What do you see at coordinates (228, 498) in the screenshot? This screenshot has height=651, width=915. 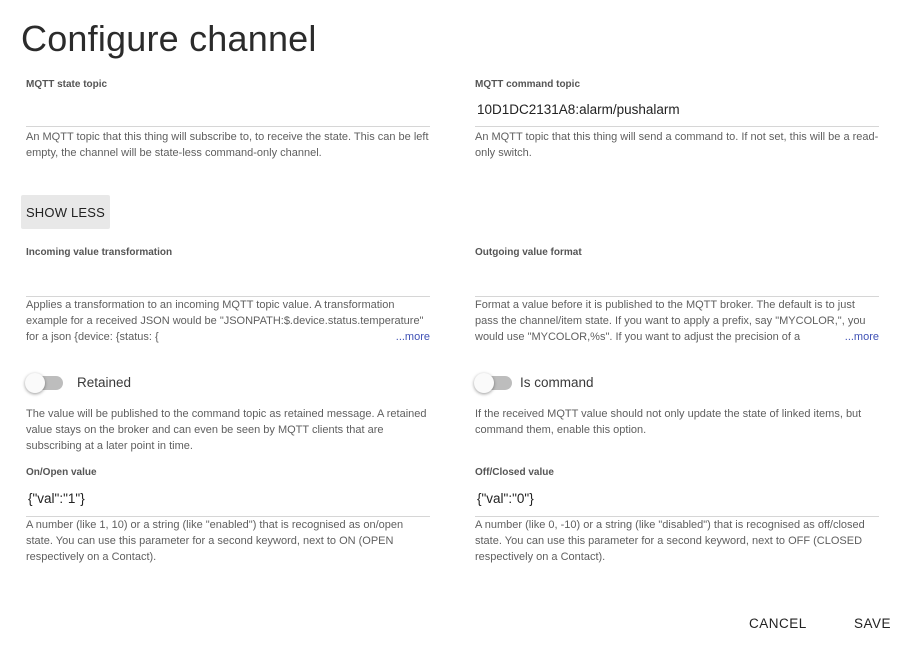 I see `on-value-input` at bounding box center [228, 498].